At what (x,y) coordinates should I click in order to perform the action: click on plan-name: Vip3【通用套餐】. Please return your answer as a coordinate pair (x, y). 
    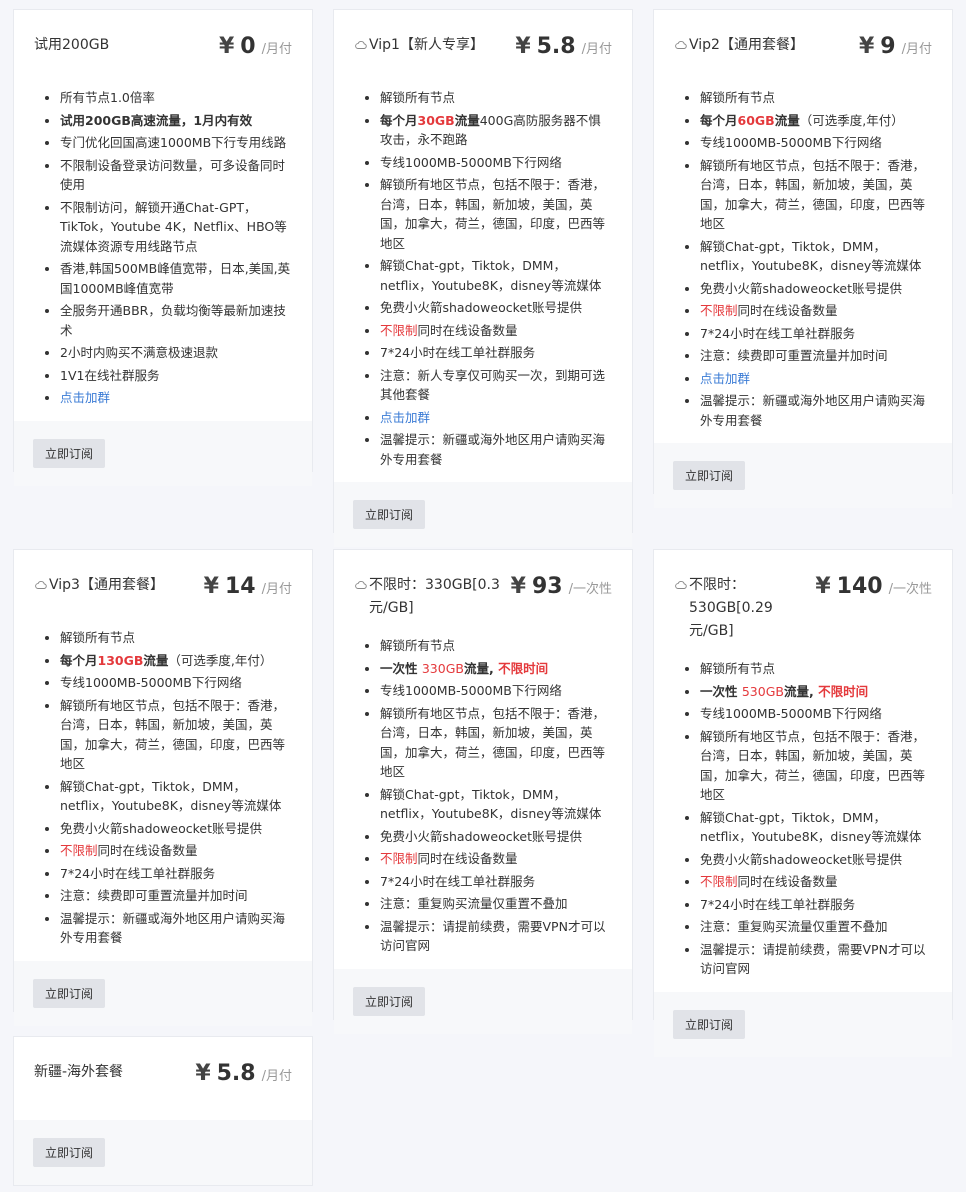
    Looking at the image, I should click on (99, 585).